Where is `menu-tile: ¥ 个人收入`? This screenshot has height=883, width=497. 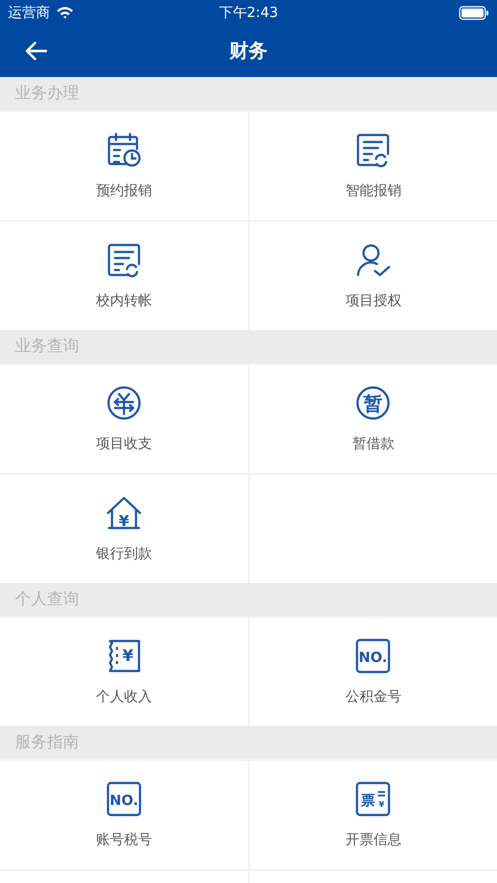 menu-tile: ¥ 个人收入 is located at coordinates (124, 672).